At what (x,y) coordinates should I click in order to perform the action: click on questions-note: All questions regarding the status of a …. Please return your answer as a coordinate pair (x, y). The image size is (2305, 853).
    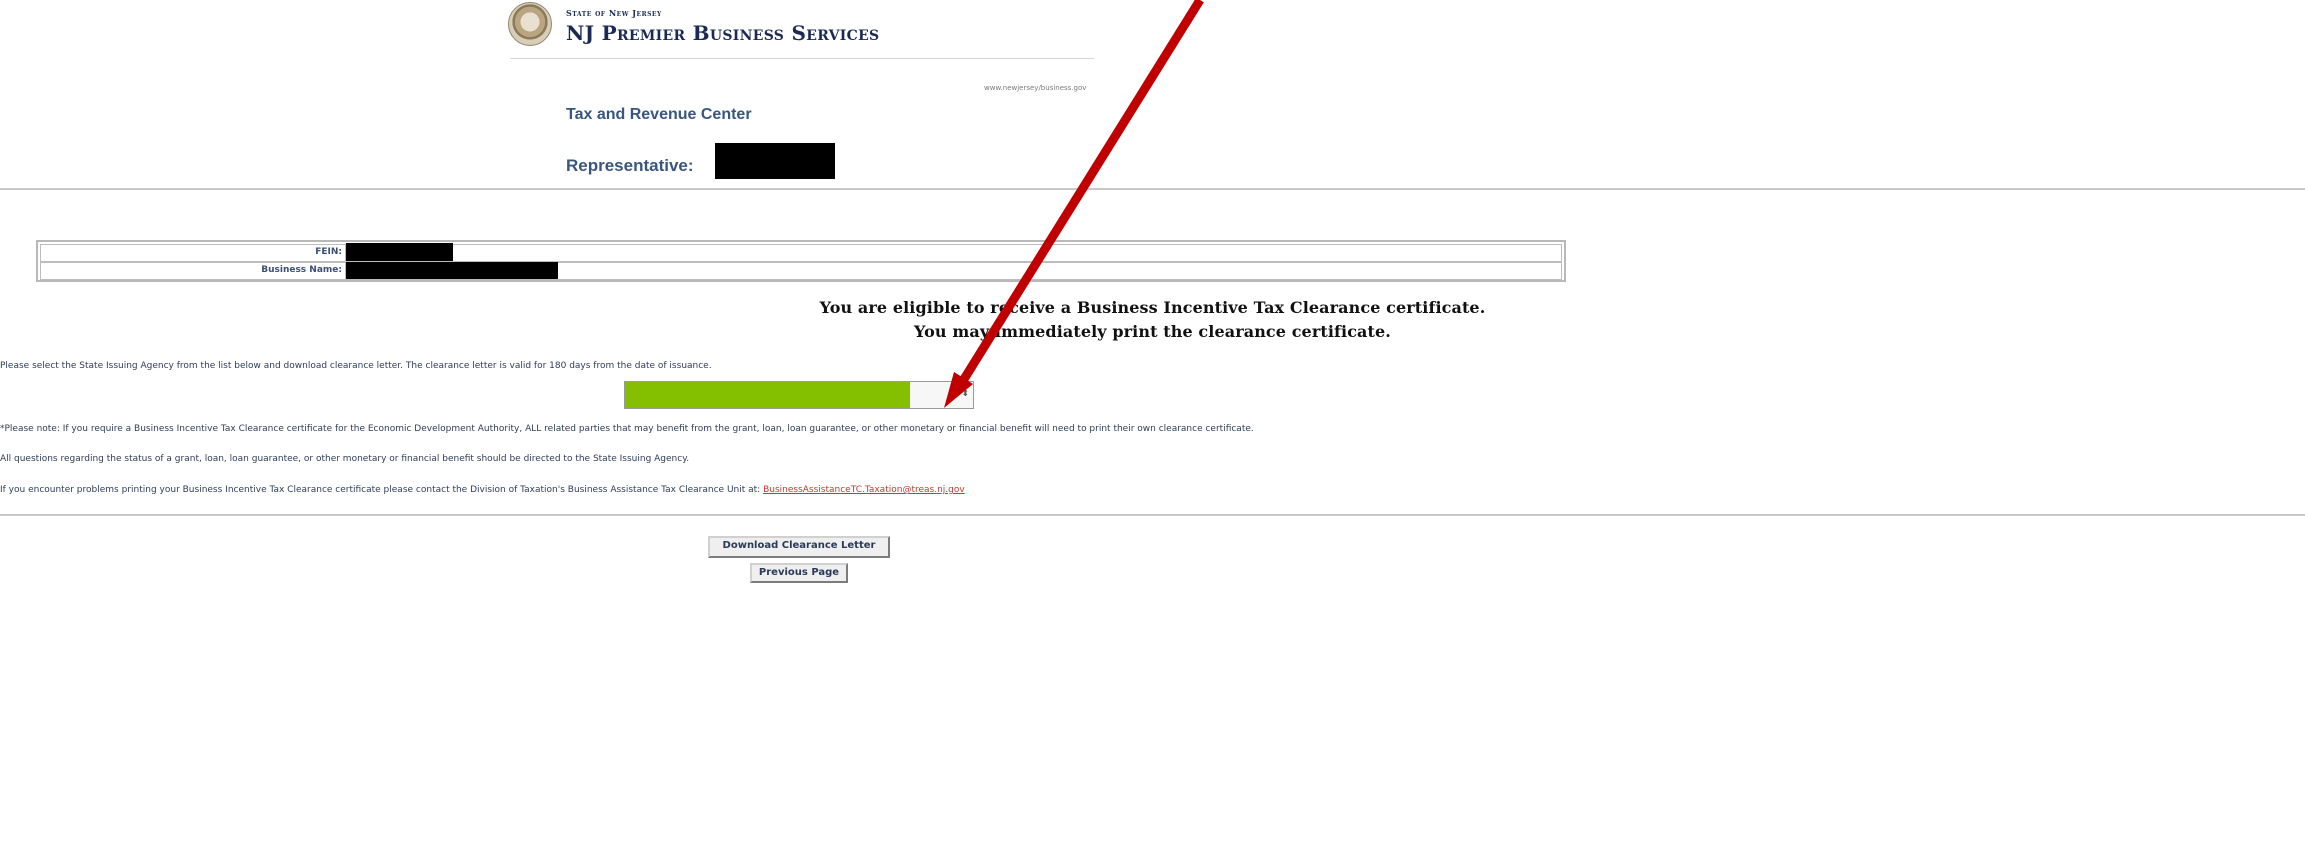
    Looking at the image, I should click on (345, 459).